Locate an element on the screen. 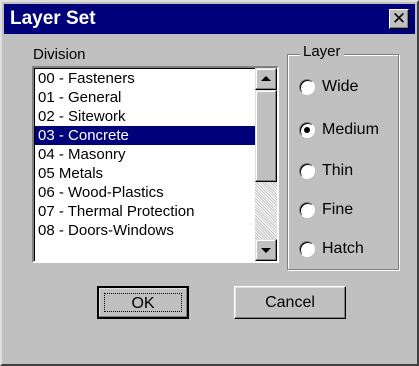  list-item: 06 - Wood-Plastics is located at coordinates (145, 192).